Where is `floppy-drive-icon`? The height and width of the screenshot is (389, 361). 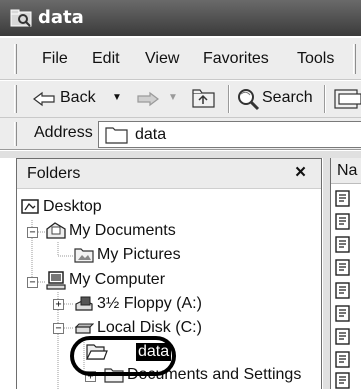 floppy-drive-icon is located at coordinates (84, 303).